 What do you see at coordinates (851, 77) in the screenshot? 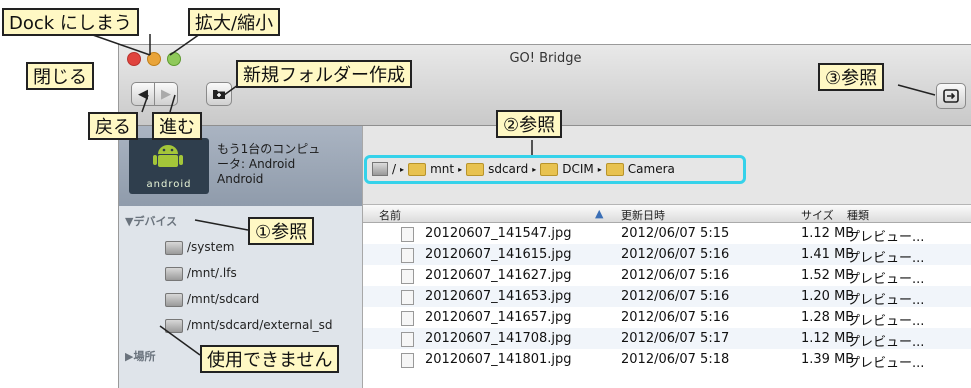
I see `callout-browse-3: ③参照` at bounding box center [851, 77].